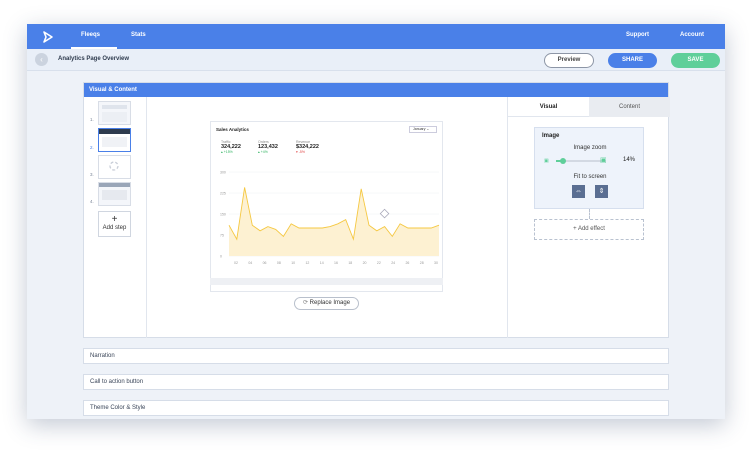  What do you see at coordinates (563, 161) in the screenshot?
I see `zoom-slider-thumb` at bounding box center [563, 161].